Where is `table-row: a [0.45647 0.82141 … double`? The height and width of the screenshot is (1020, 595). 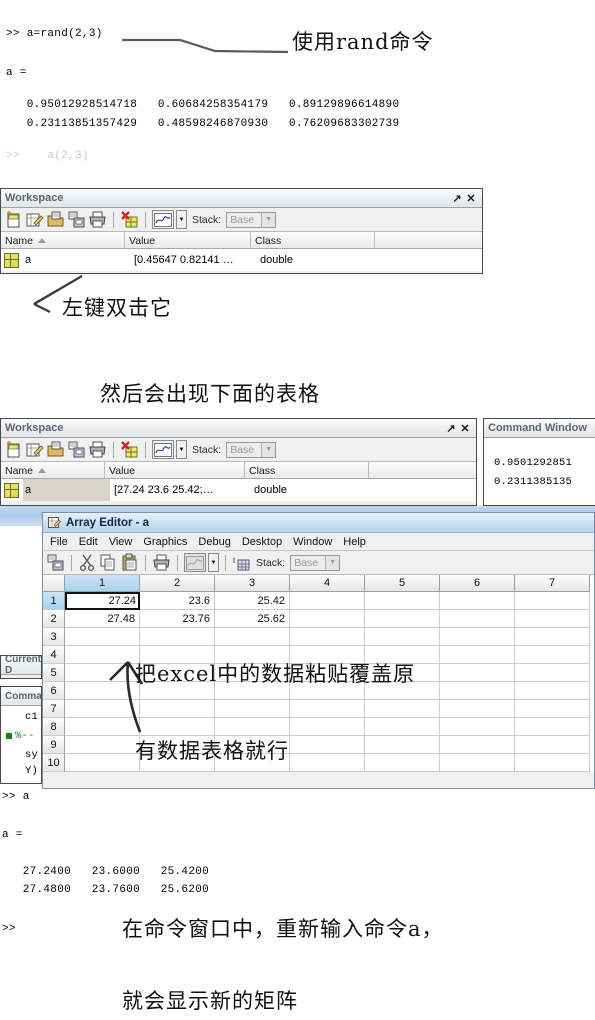
table-row: a [0.45647 0.82141 … double is located at coordinates (241, 260).